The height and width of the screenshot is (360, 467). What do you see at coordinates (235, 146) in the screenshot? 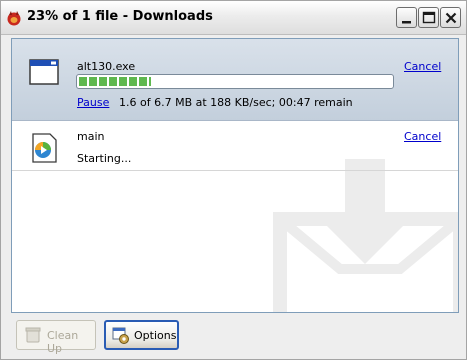
I see `download-item-main: main Starting... Cancel` at bounding box center [235, 146].